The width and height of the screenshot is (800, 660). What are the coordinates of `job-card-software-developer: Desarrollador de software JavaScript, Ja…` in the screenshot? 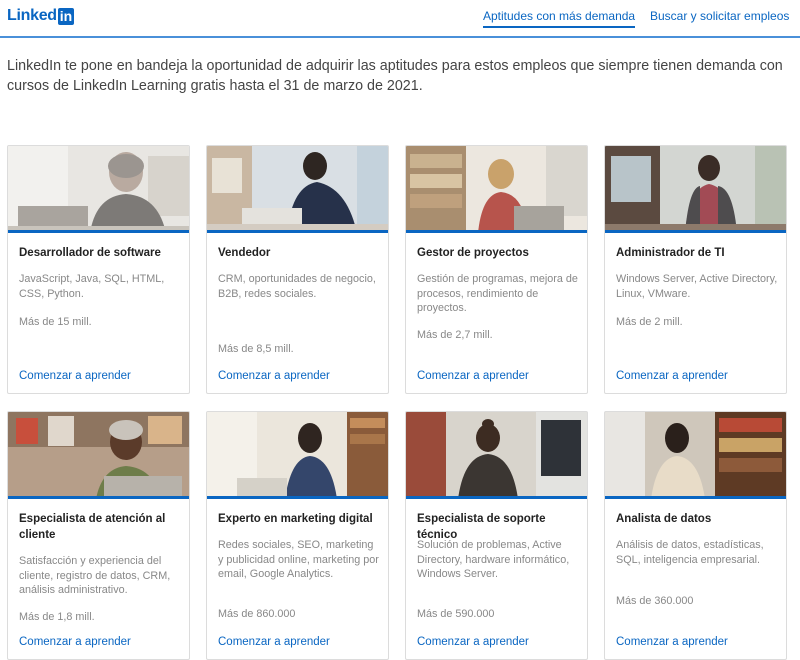 It's located at (98, 269).